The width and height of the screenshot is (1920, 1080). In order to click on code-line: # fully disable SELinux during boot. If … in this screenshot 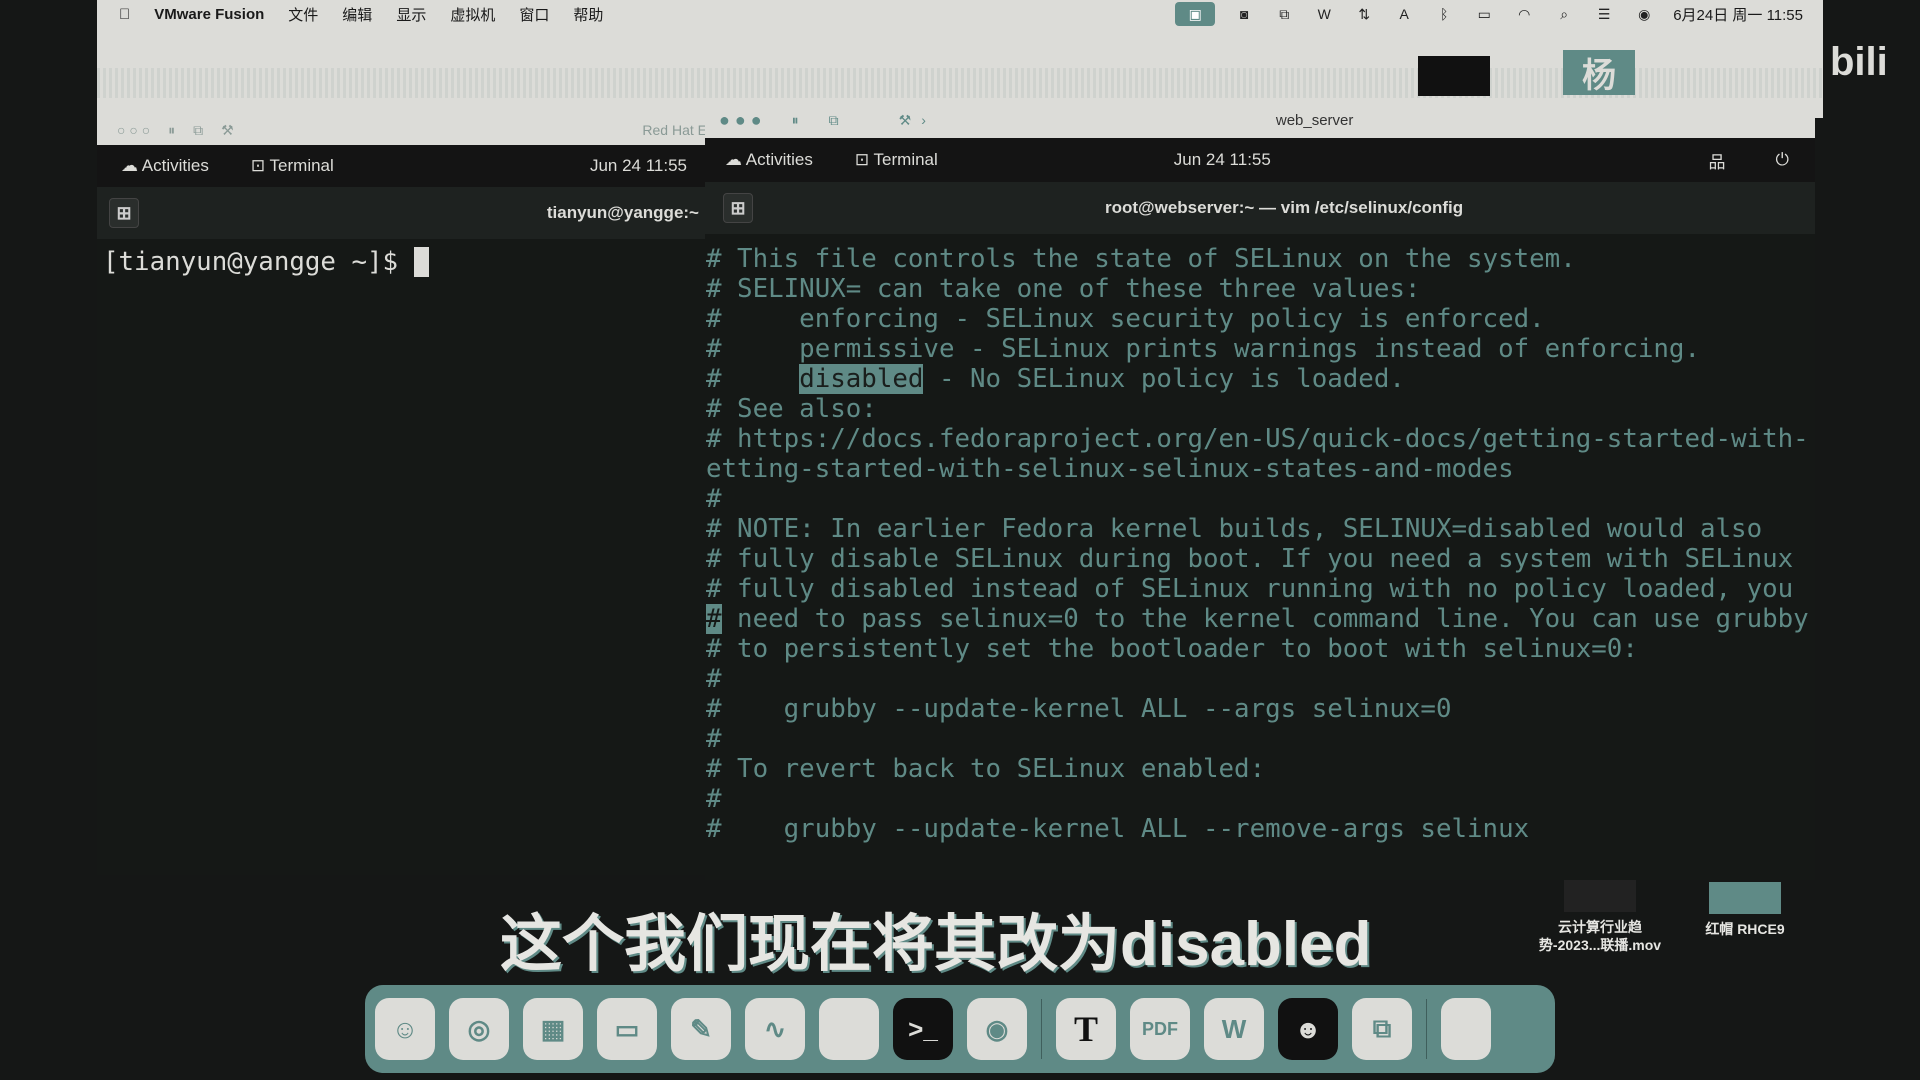, I will do `click(1250, 559)`.